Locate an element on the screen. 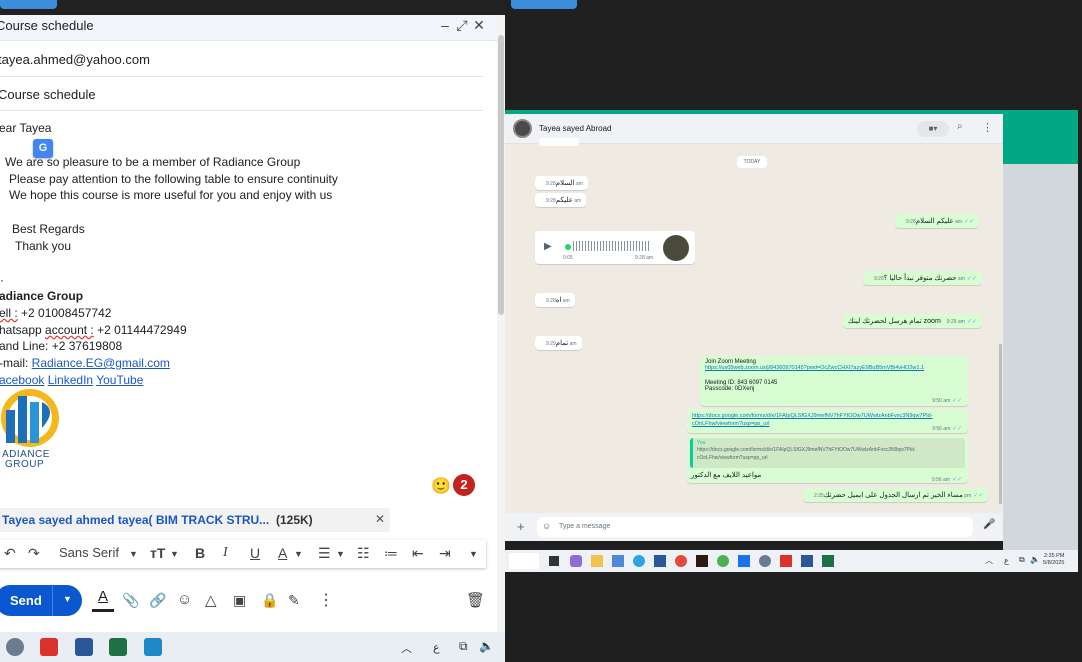 This screenshot has width=1082, height=662. insert-emoji-icon: ☺ is located at coordinates (184, 599).